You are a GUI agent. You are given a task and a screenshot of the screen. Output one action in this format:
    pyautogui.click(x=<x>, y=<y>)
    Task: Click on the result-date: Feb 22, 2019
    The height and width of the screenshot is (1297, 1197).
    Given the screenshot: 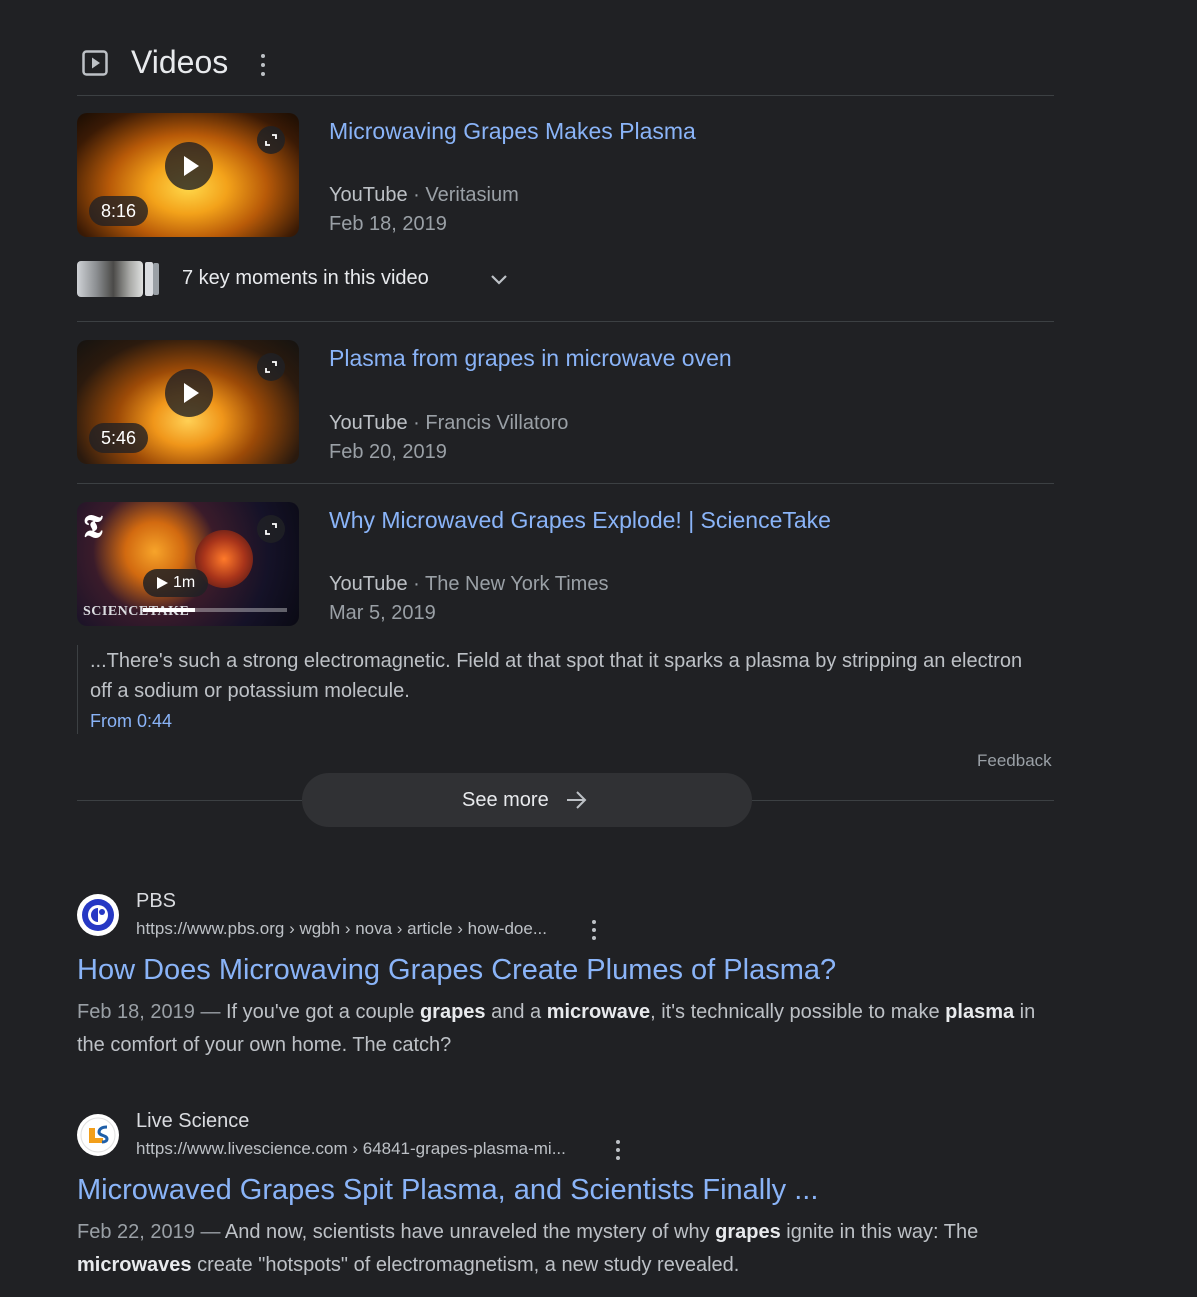 What is the action you would take?
    pyautogui.click(x=136, y=1232)
    